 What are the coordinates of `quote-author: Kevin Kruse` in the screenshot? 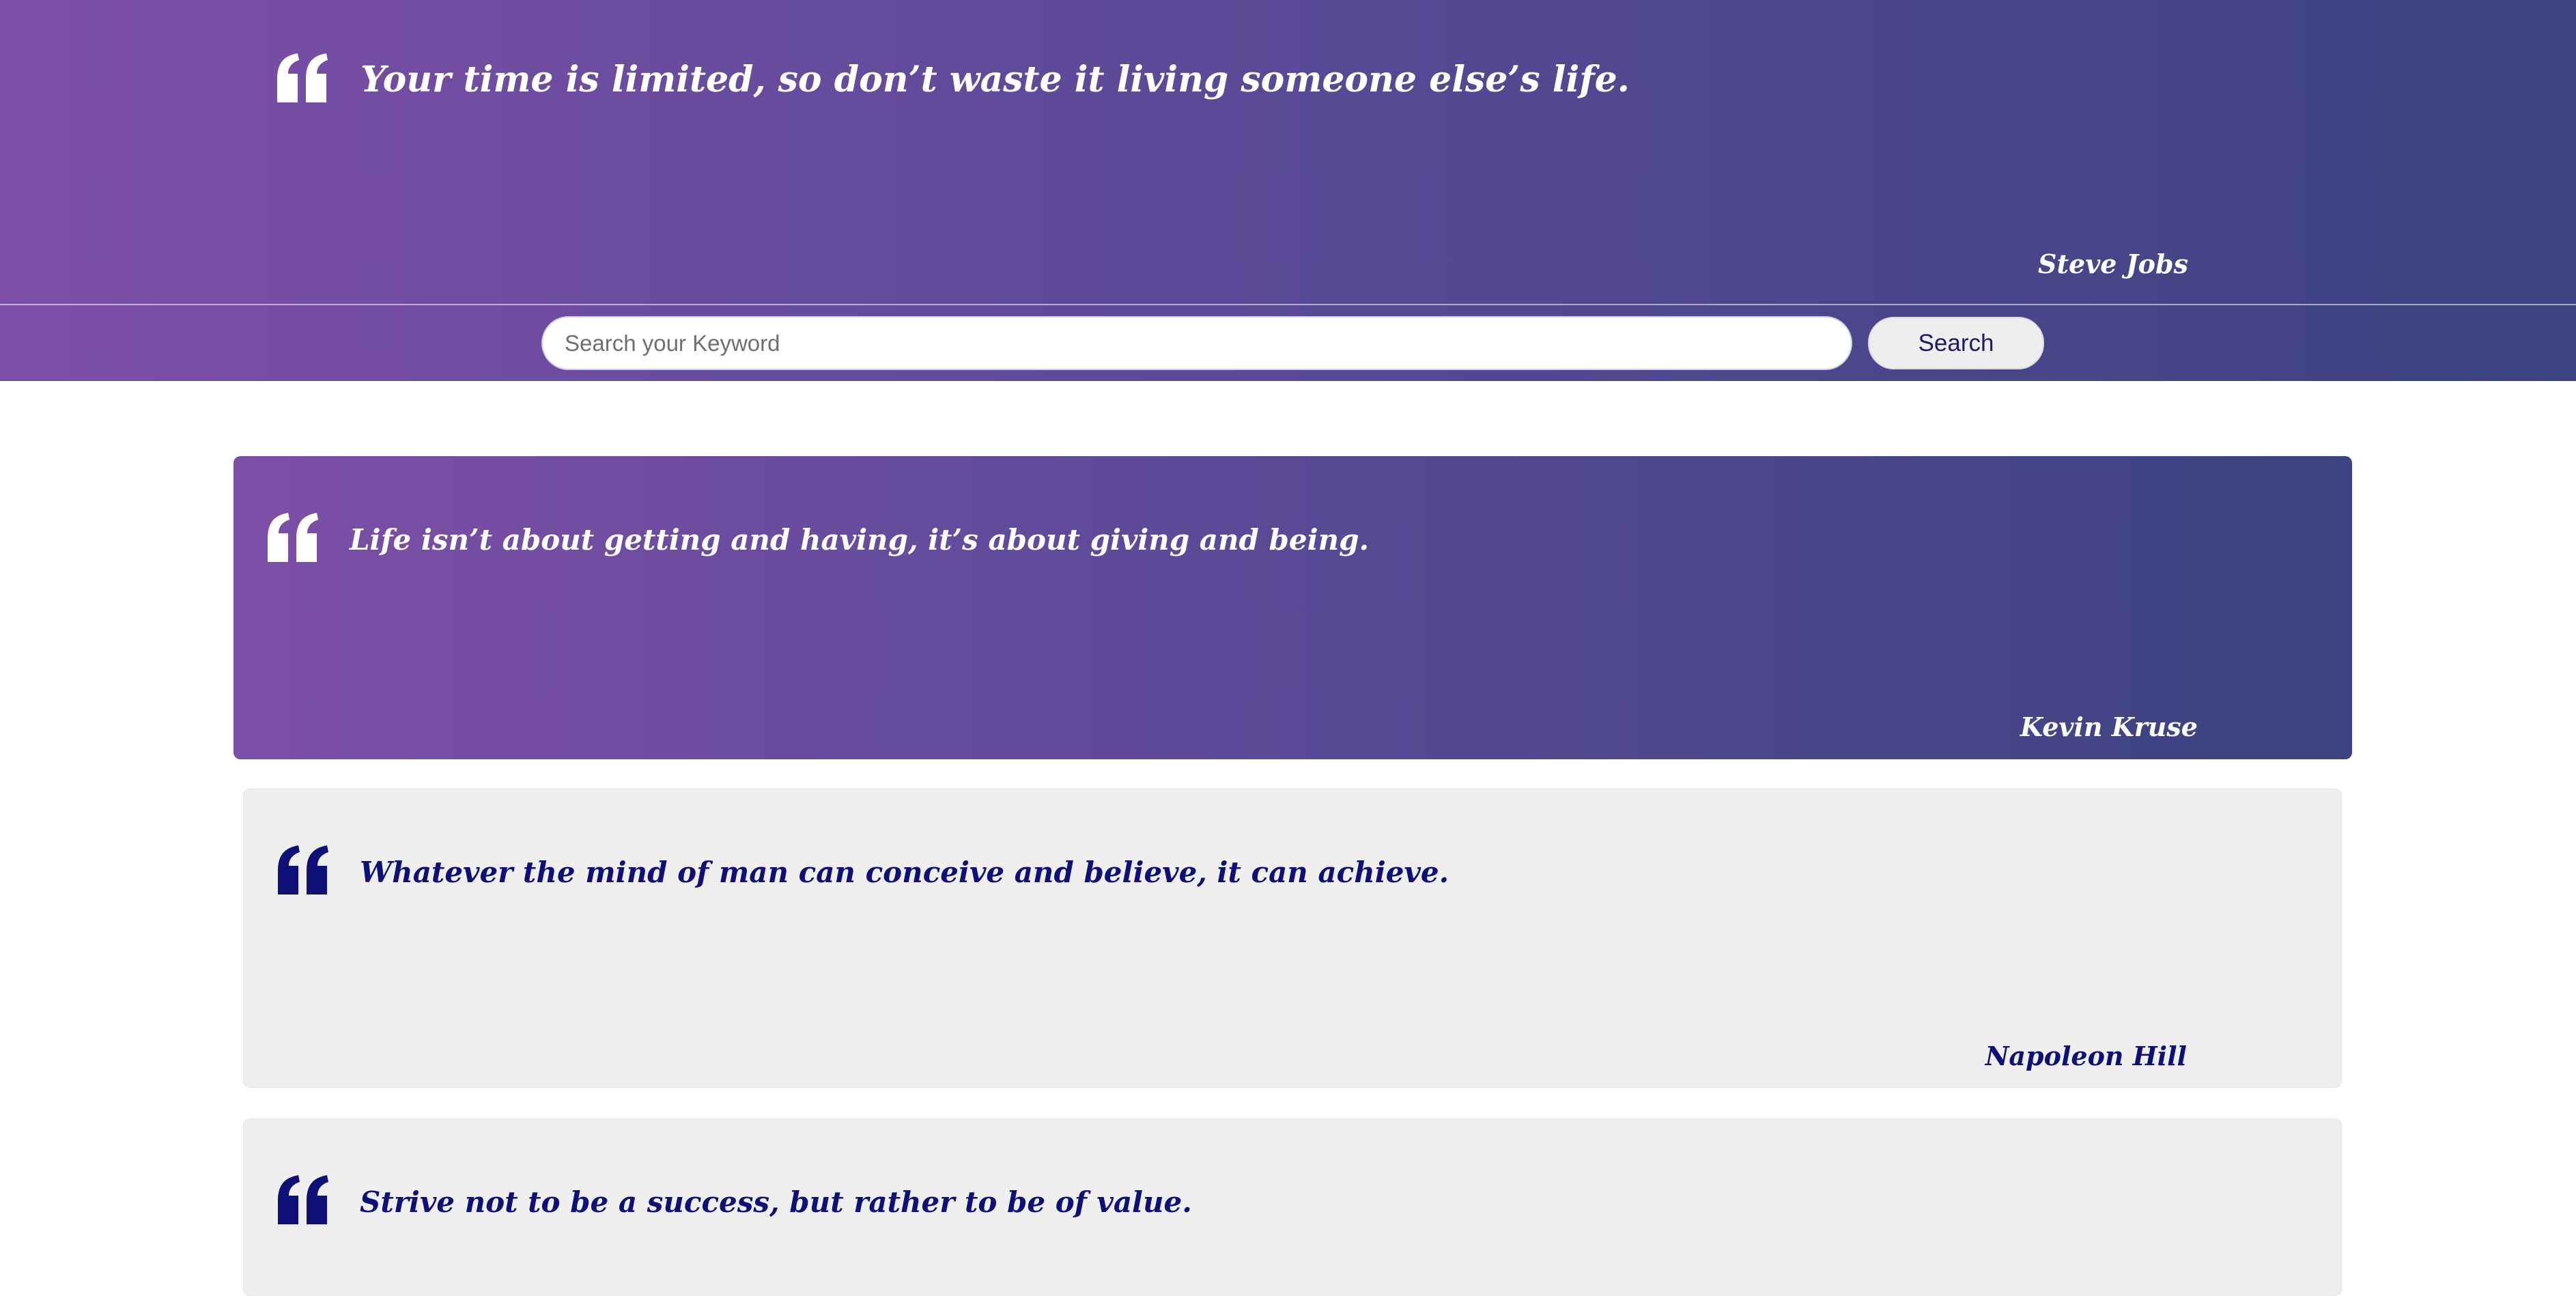 It's located at (2109, 727).